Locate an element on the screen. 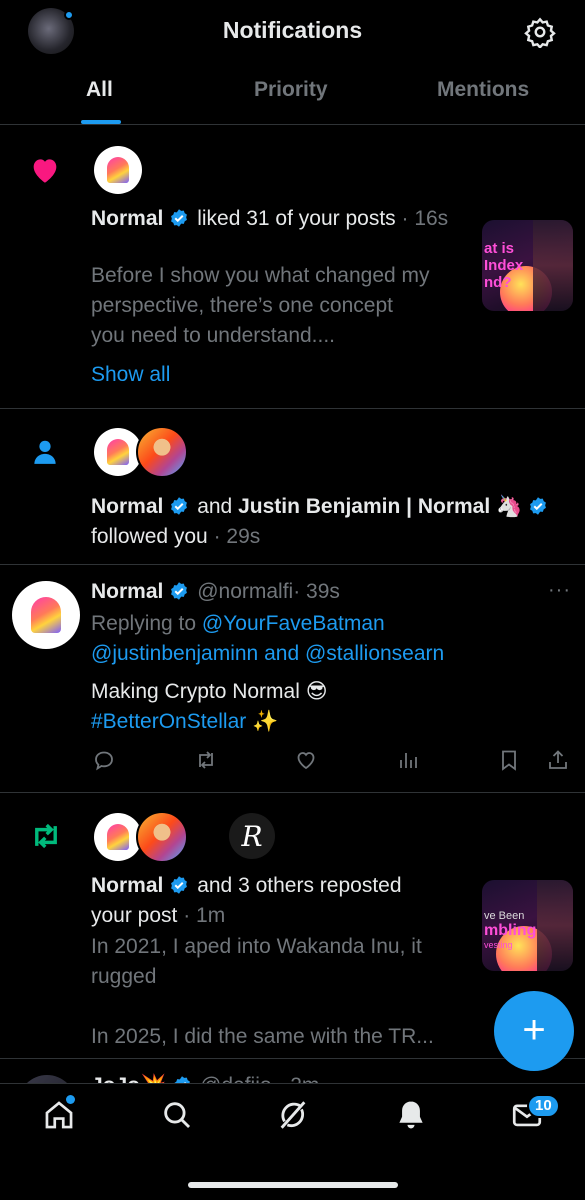 The height and width of the screenshot is (1200, 585). post-thumbnail: ve Been mbling vesting is located at coordinates (527, 925).